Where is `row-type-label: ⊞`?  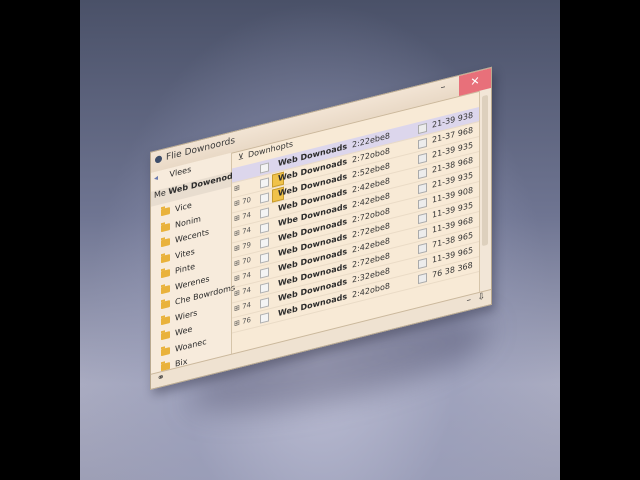 row-type-label: ⊞ is located at coordinates (237, 188).